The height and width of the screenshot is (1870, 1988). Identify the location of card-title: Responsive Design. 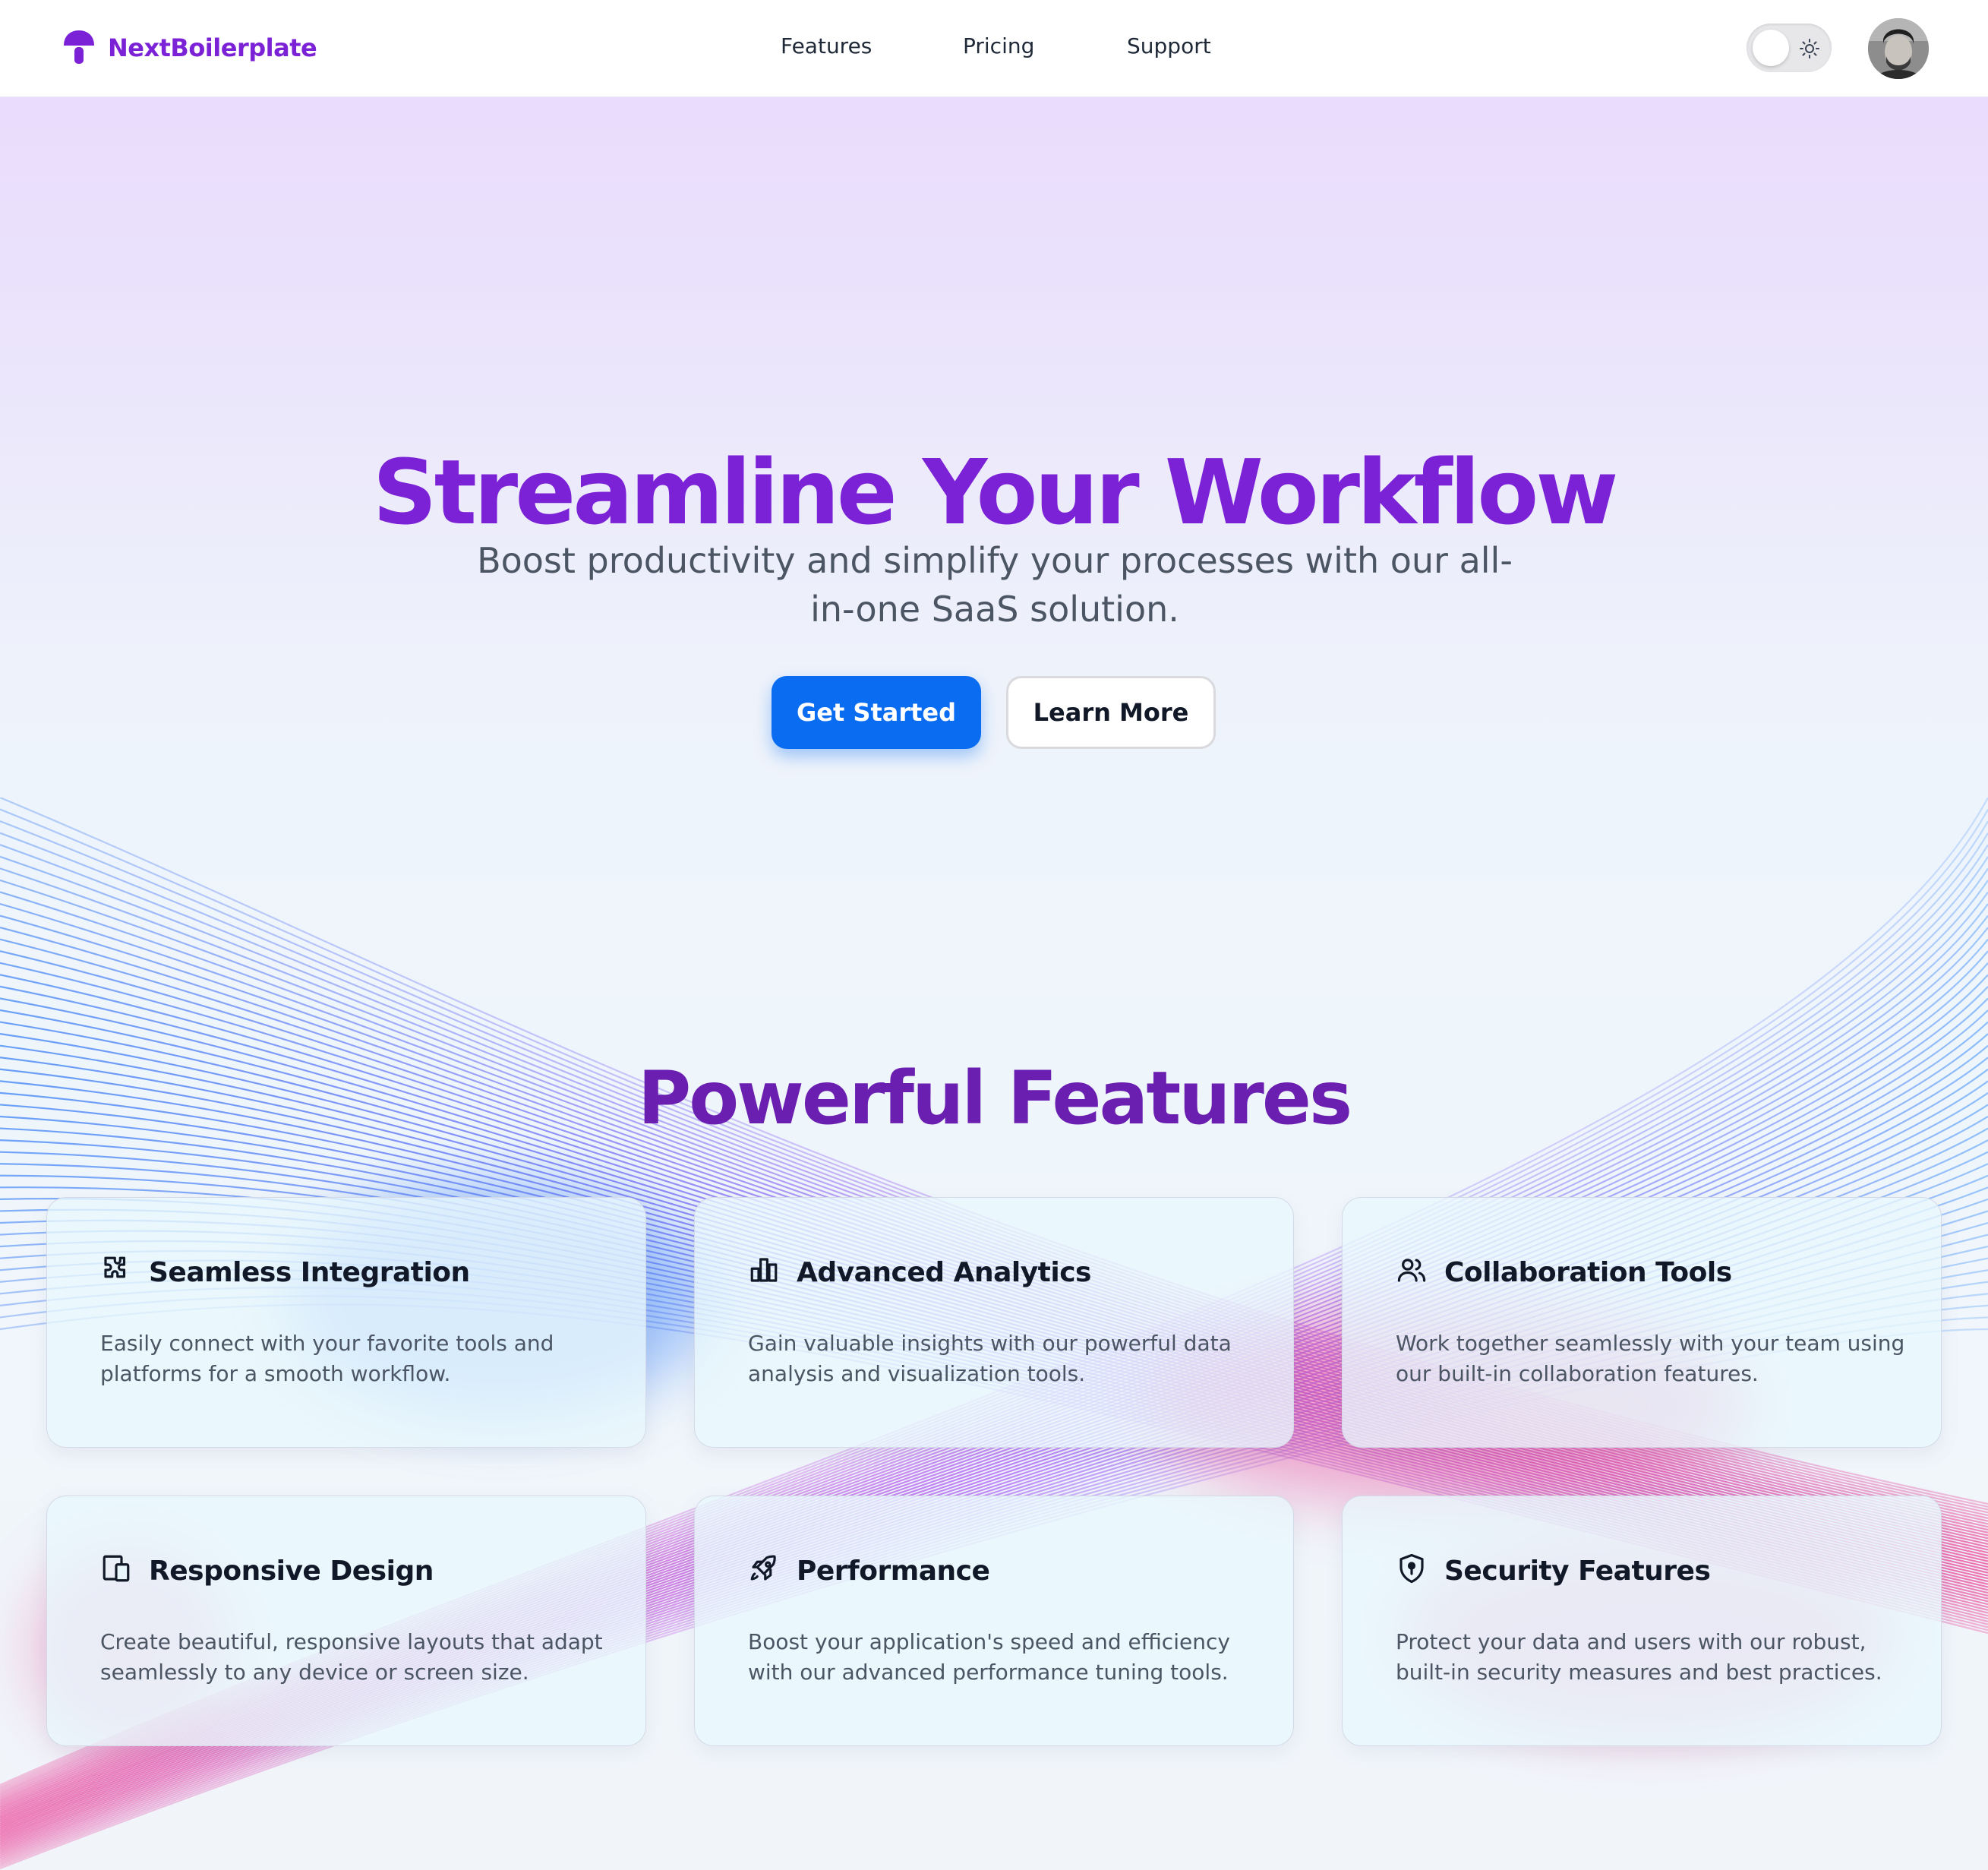
(291, 1571).